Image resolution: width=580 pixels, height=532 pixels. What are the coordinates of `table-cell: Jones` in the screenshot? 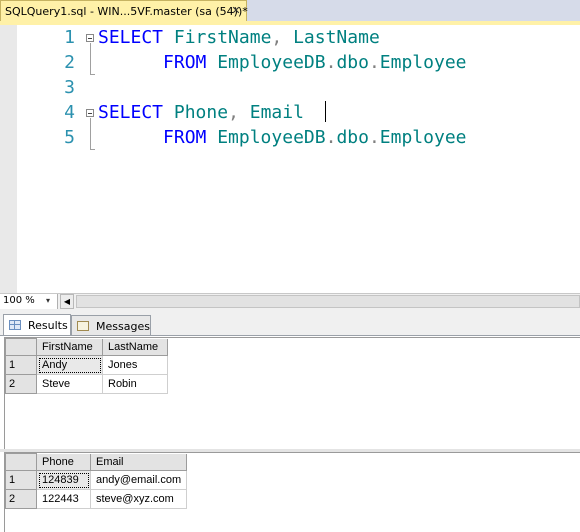 It's located at (135, 365).